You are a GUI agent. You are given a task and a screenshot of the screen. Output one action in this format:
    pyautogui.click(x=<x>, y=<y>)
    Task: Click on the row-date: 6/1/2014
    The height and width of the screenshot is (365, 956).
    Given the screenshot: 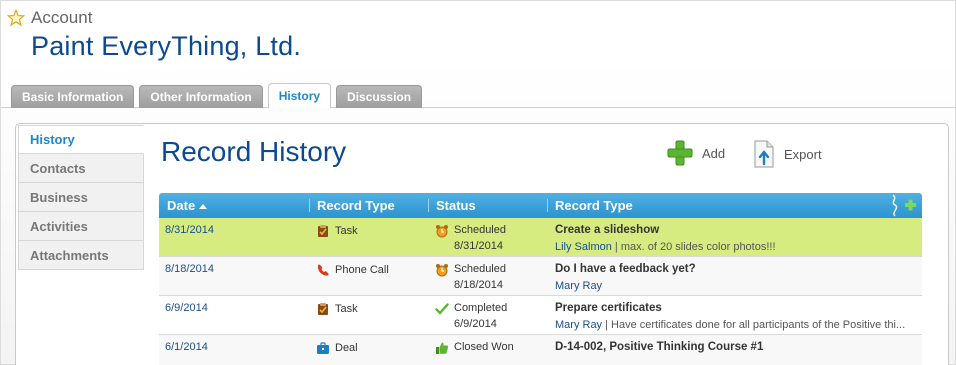 What is the action you would take?
    pyautogui.click(x=186, y=347)
    